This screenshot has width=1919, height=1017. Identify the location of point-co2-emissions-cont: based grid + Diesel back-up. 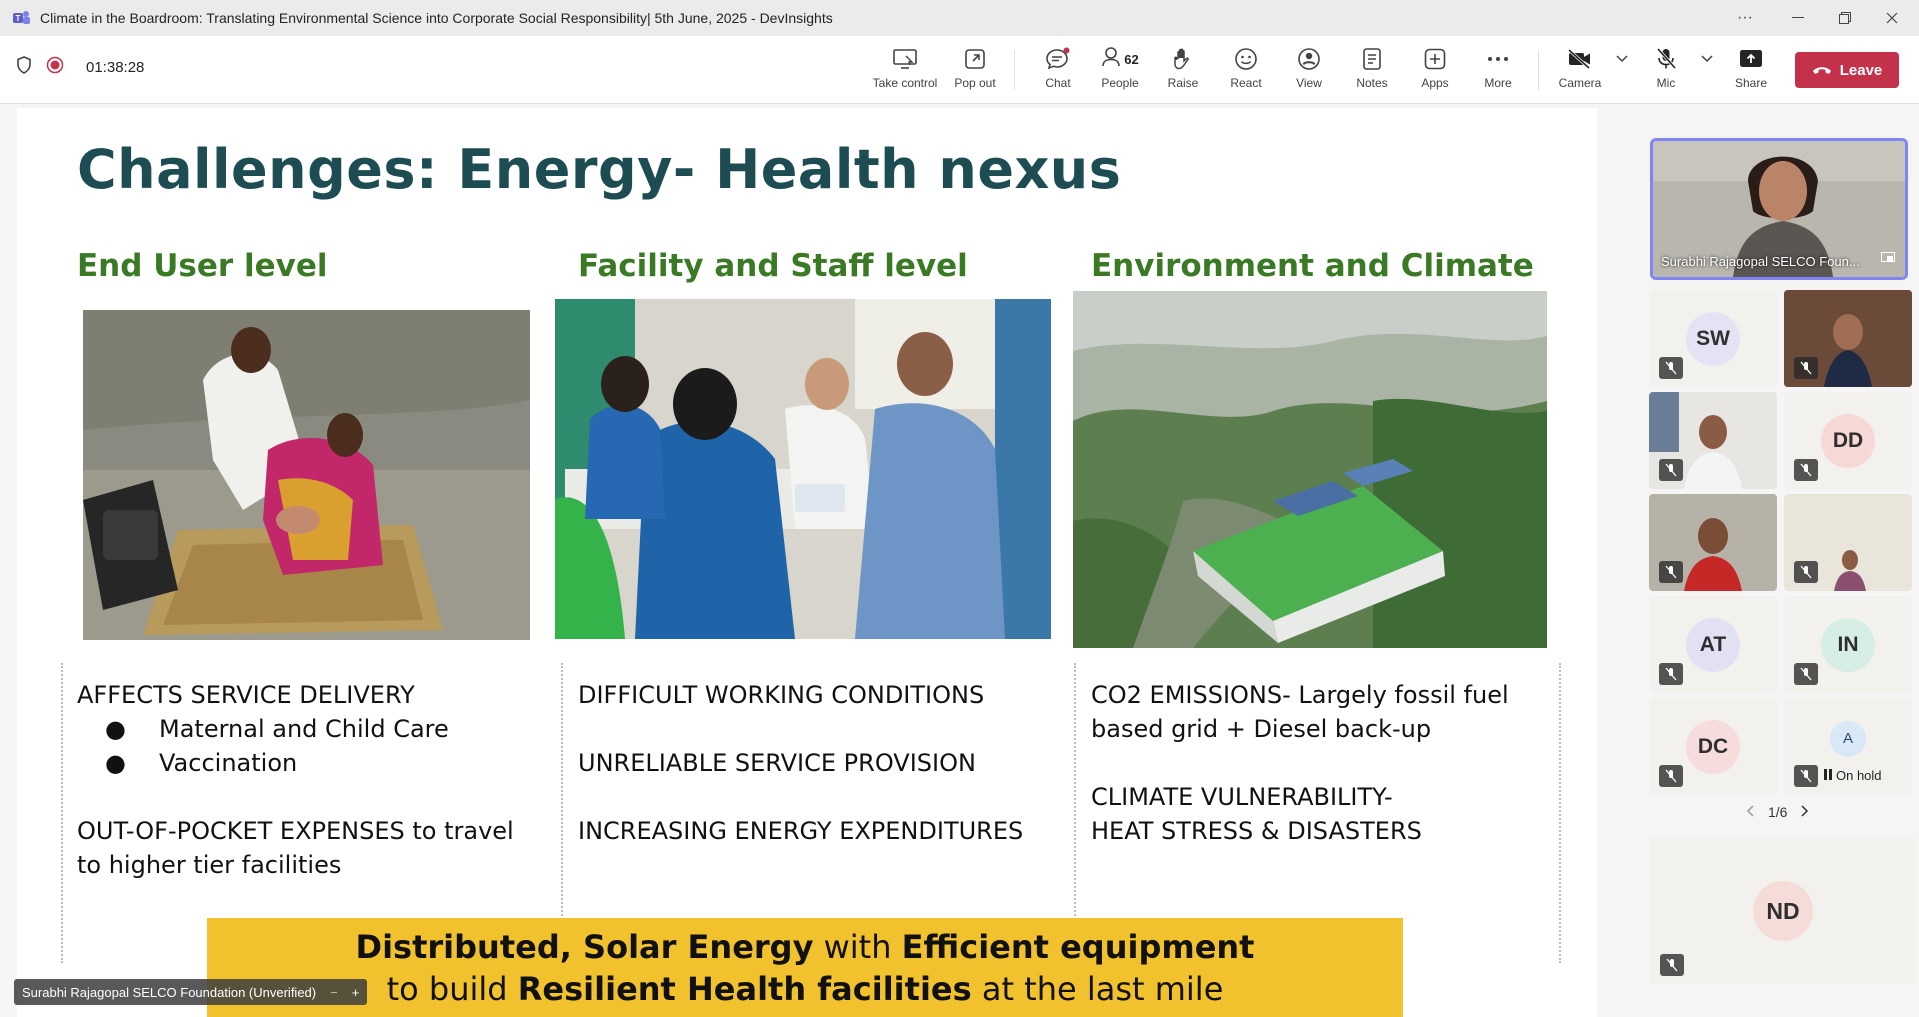
(1261, 729).